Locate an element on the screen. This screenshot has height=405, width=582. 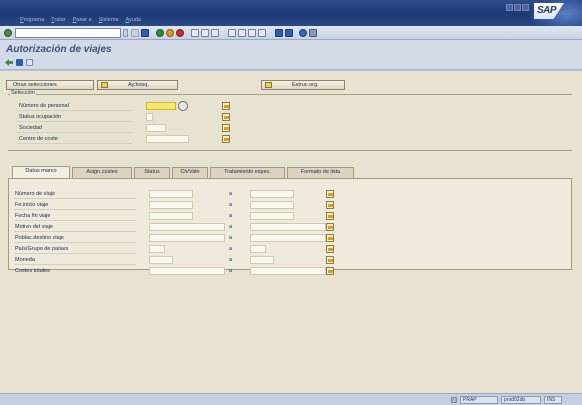
company-code-input is located at coordinates (156, 128).